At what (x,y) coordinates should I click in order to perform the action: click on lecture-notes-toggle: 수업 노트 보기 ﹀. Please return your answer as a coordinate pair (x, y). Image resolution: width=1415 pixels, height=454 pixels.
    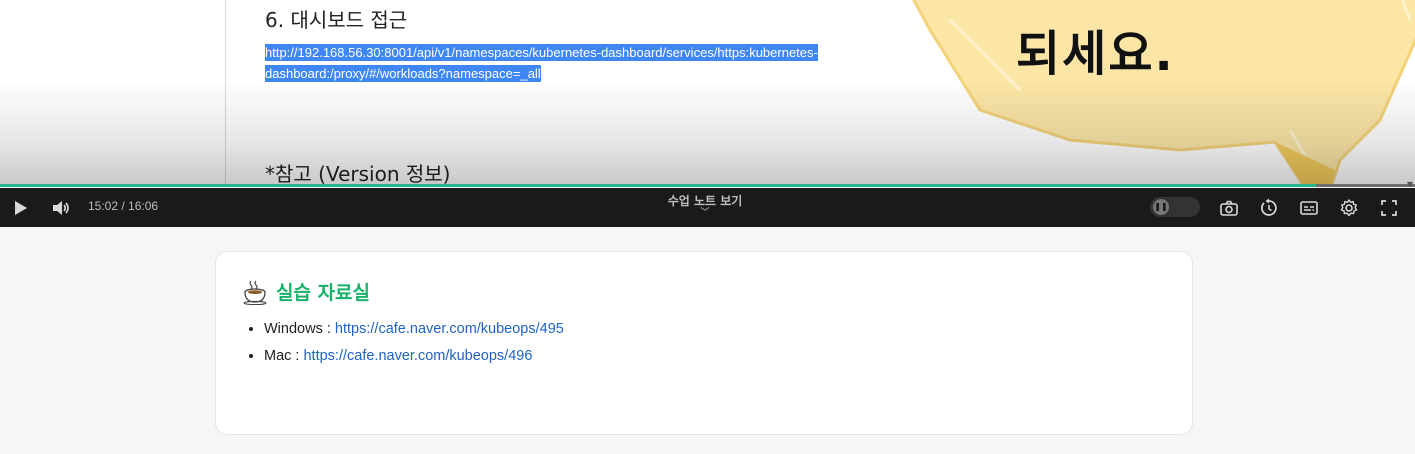
    Looking at the image, I should click on (705, 205).